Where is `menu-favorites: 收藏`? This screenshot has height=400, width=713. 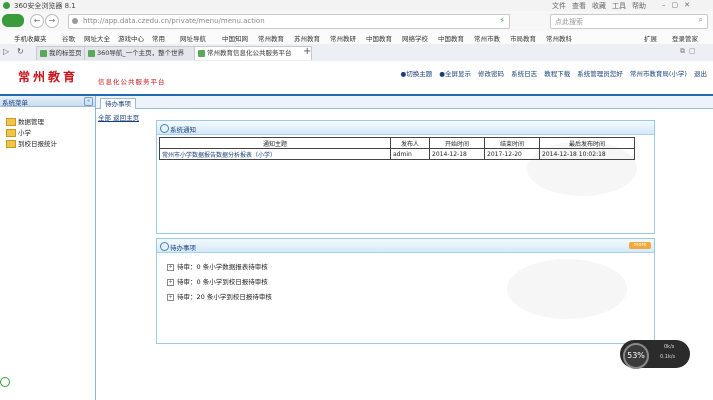 menu-favorites: 收藏 is located at coordinates (599, 6).